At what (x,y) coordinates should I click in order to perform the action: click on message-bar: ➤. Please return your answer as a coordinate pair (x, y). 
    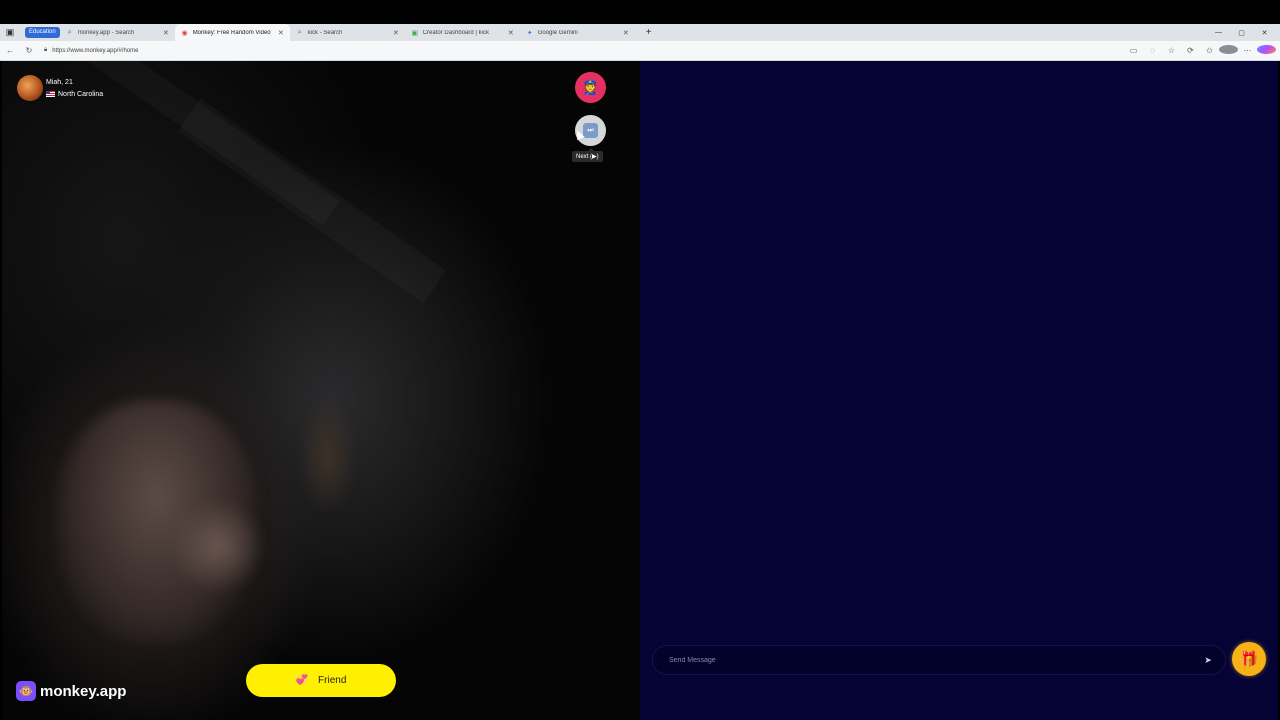
    Looking at the image, I should click on (939, 660).